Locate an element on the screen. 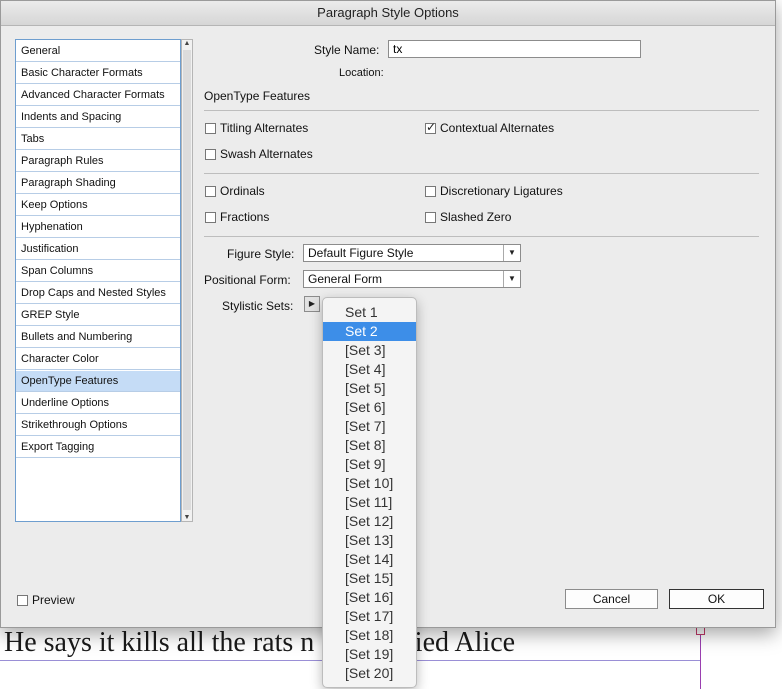  section-title: OpenType Features is located at coordinates (257, 96).